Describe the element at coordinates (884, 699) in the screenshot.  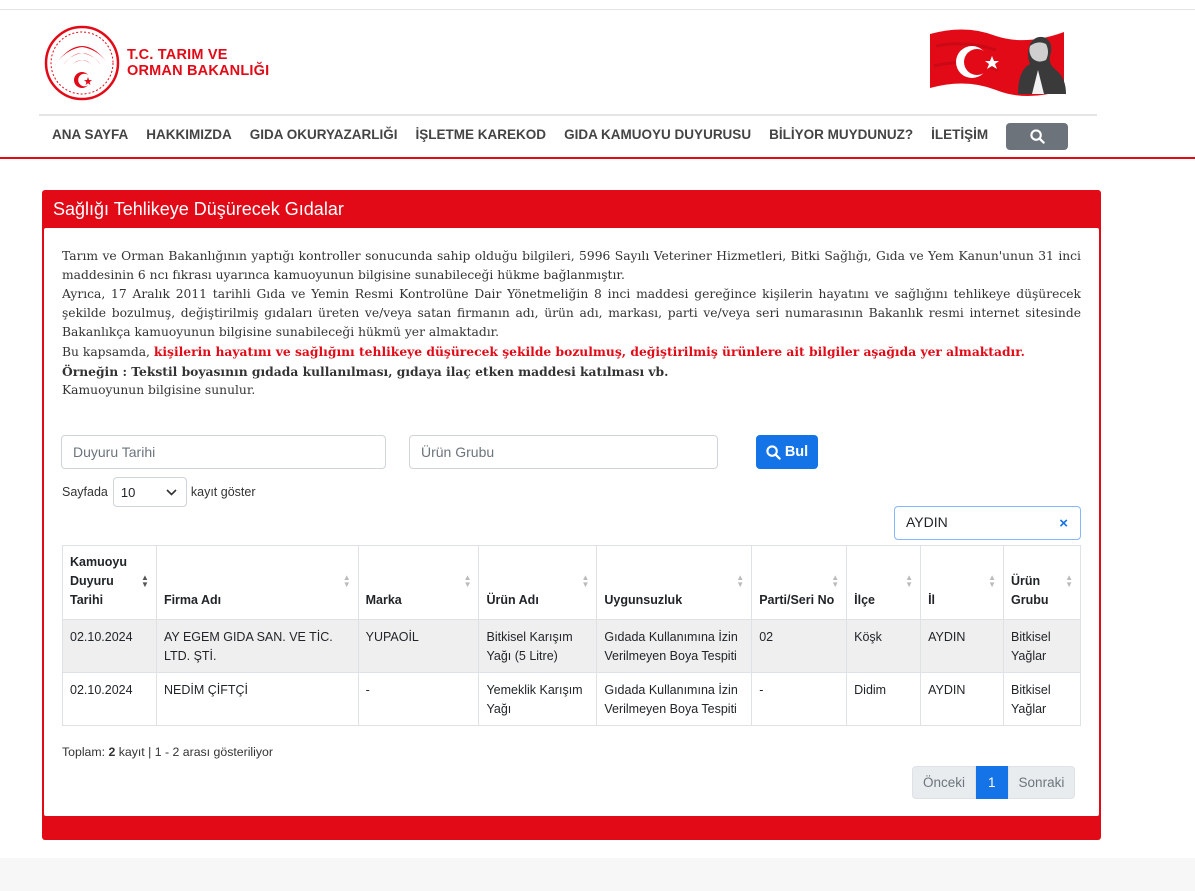
I see `cell-district: Didim` at that location.